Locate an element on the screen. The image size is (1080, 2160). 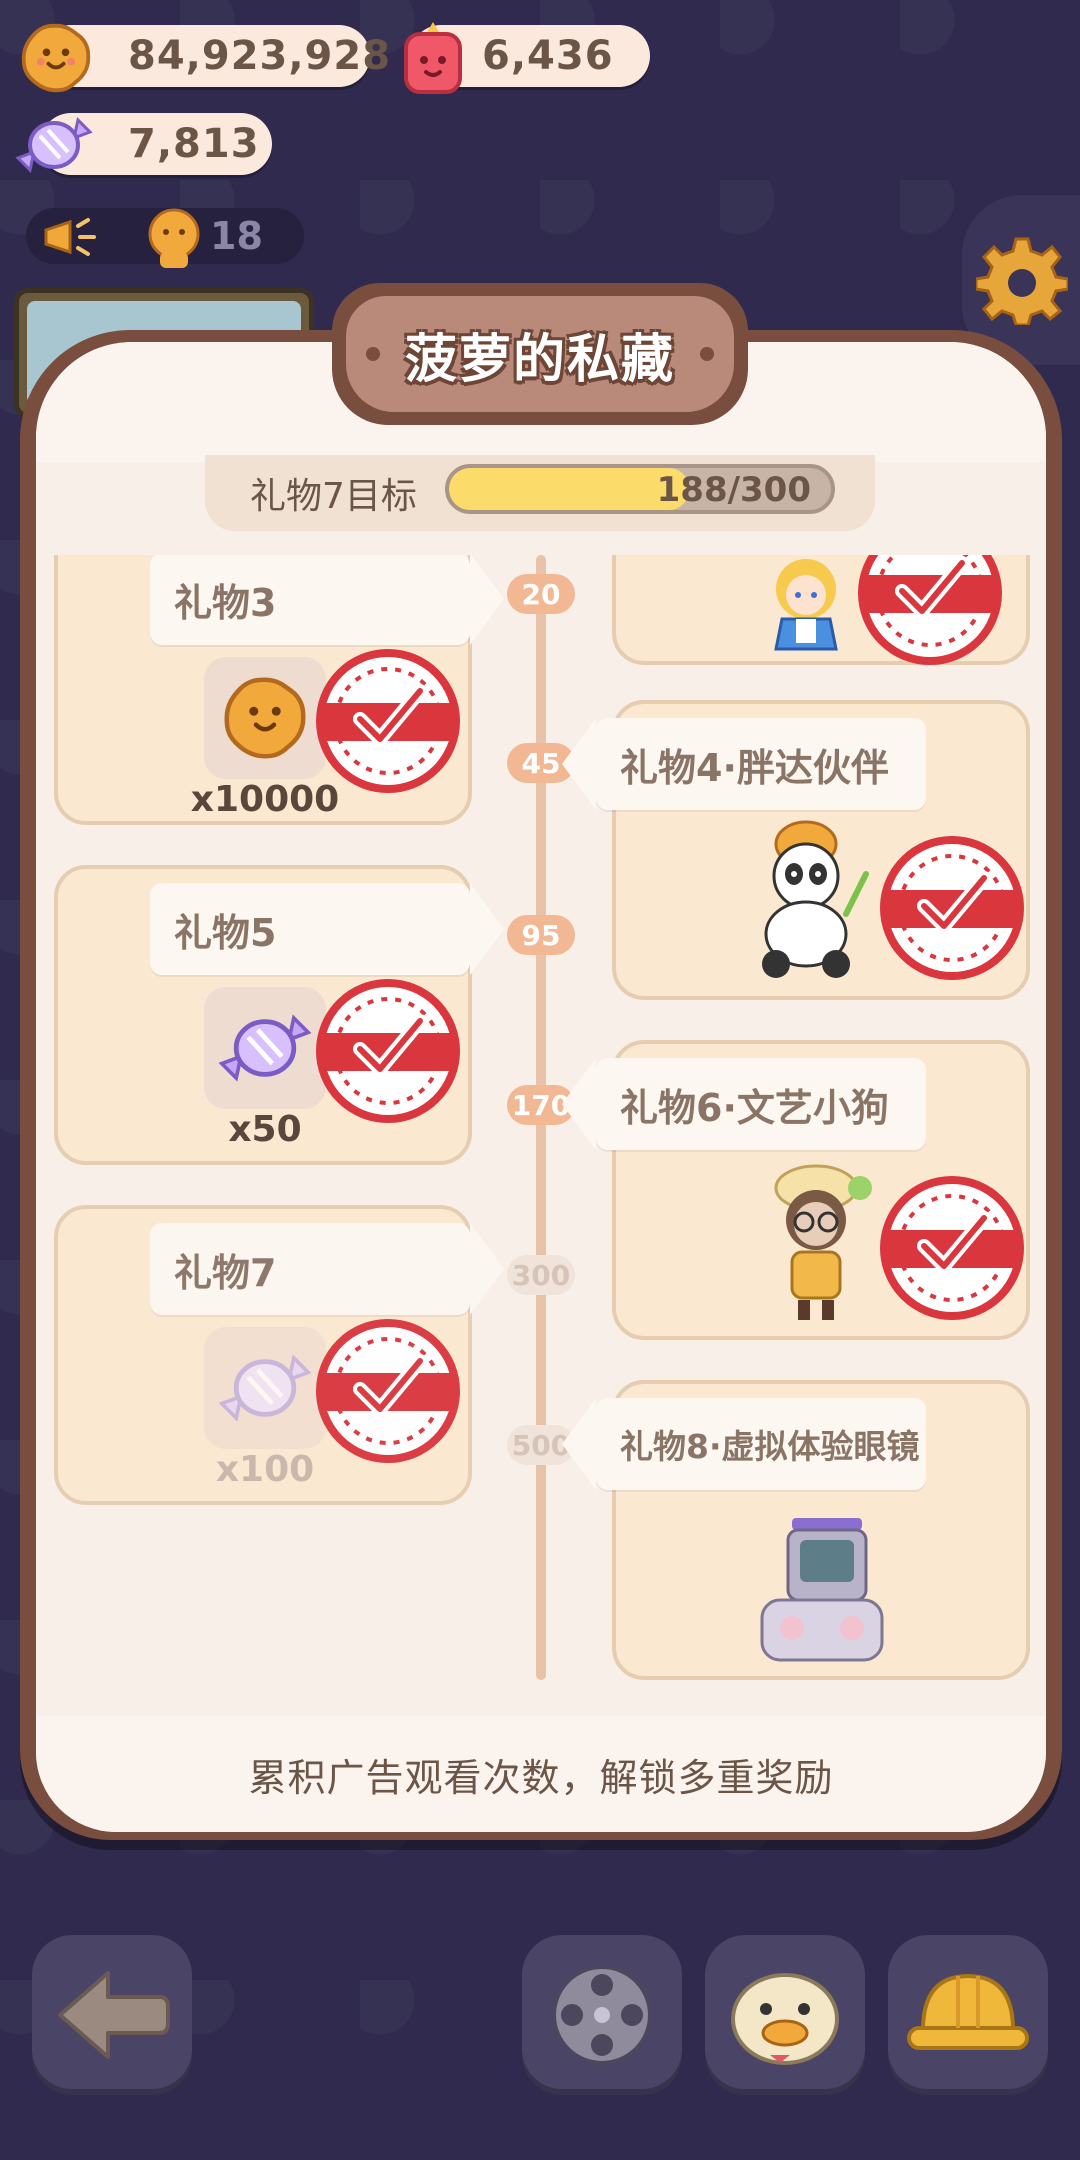
milestone-95: 95 is located at coordinates (541, 935).